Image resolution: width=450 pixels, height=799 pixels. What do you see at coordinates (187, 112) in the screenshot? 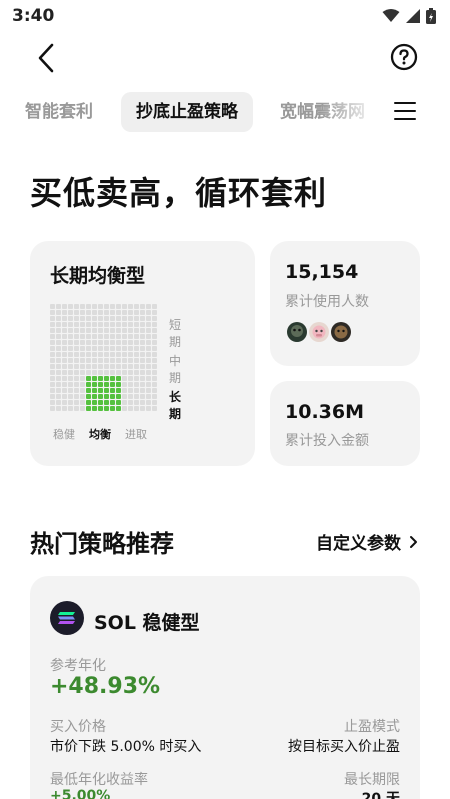
I see `tab-bottom-take-profit: 抄底止盈策略` at bounding box center [187, 112].